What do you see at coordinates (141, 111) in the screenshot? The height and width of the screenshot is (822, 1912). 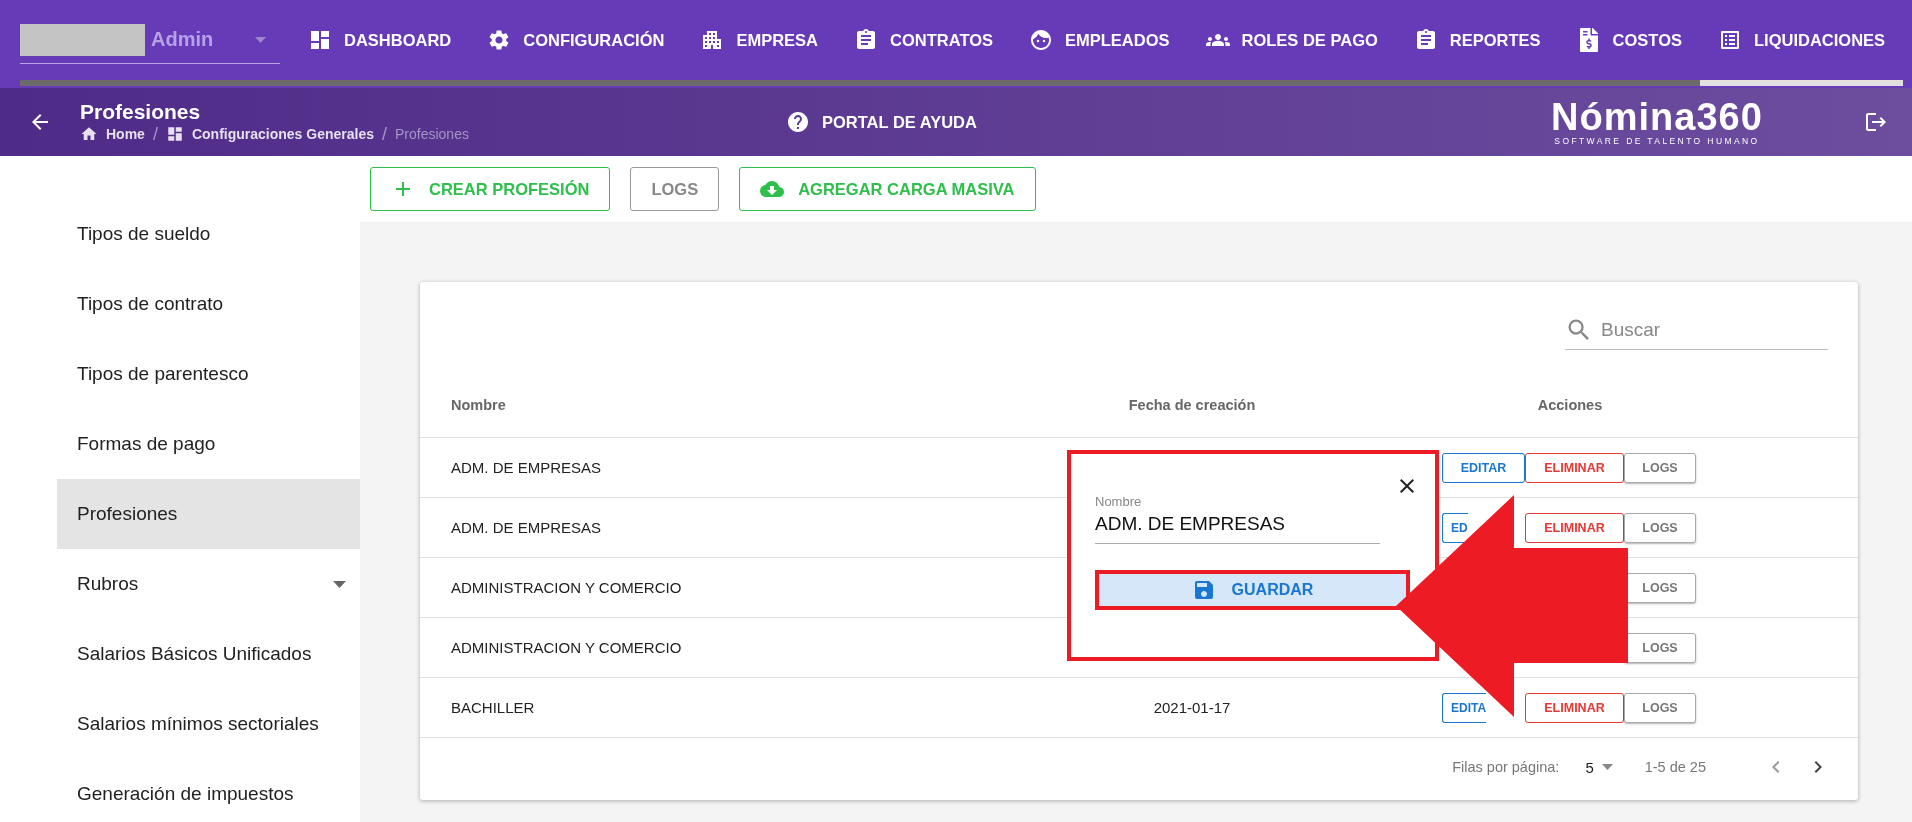 I see `page-title: Profesiones` at bounding box center [141, 111].